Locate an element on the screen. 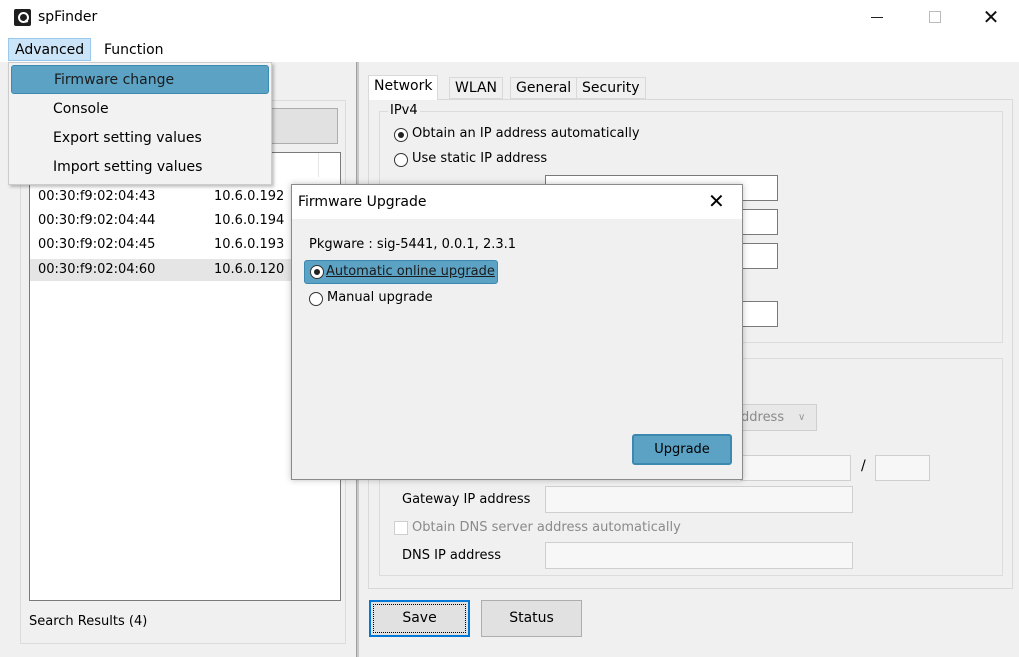 The height and width of the screenshot is (657, 1019). list-item: 00:30:f9:02:04:44 10.6.0.194 is located at coordinates (170, 221).